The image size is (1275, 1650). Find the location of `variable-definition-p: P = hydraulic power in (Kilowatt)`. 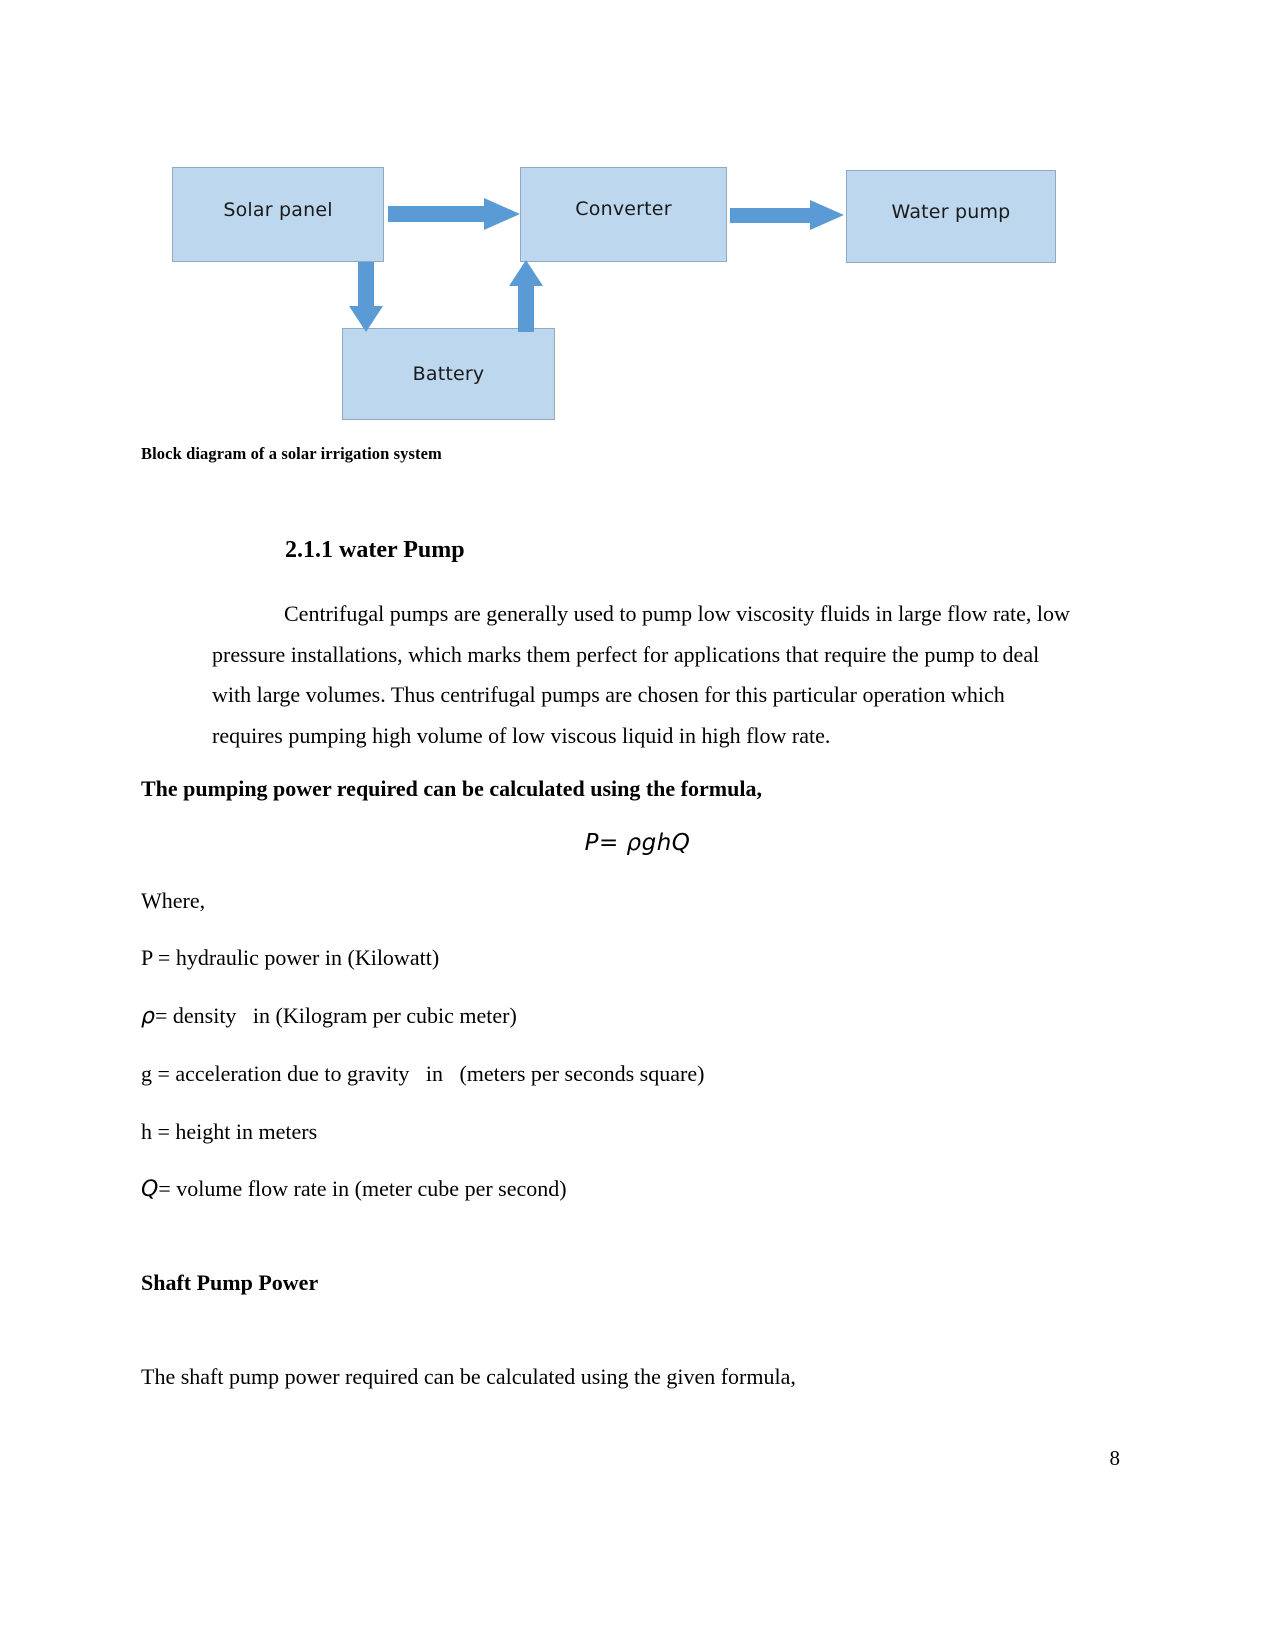

variable-definition-p: P = hydraulic power in (Kilowatt) is located at coordinates (290, 957).